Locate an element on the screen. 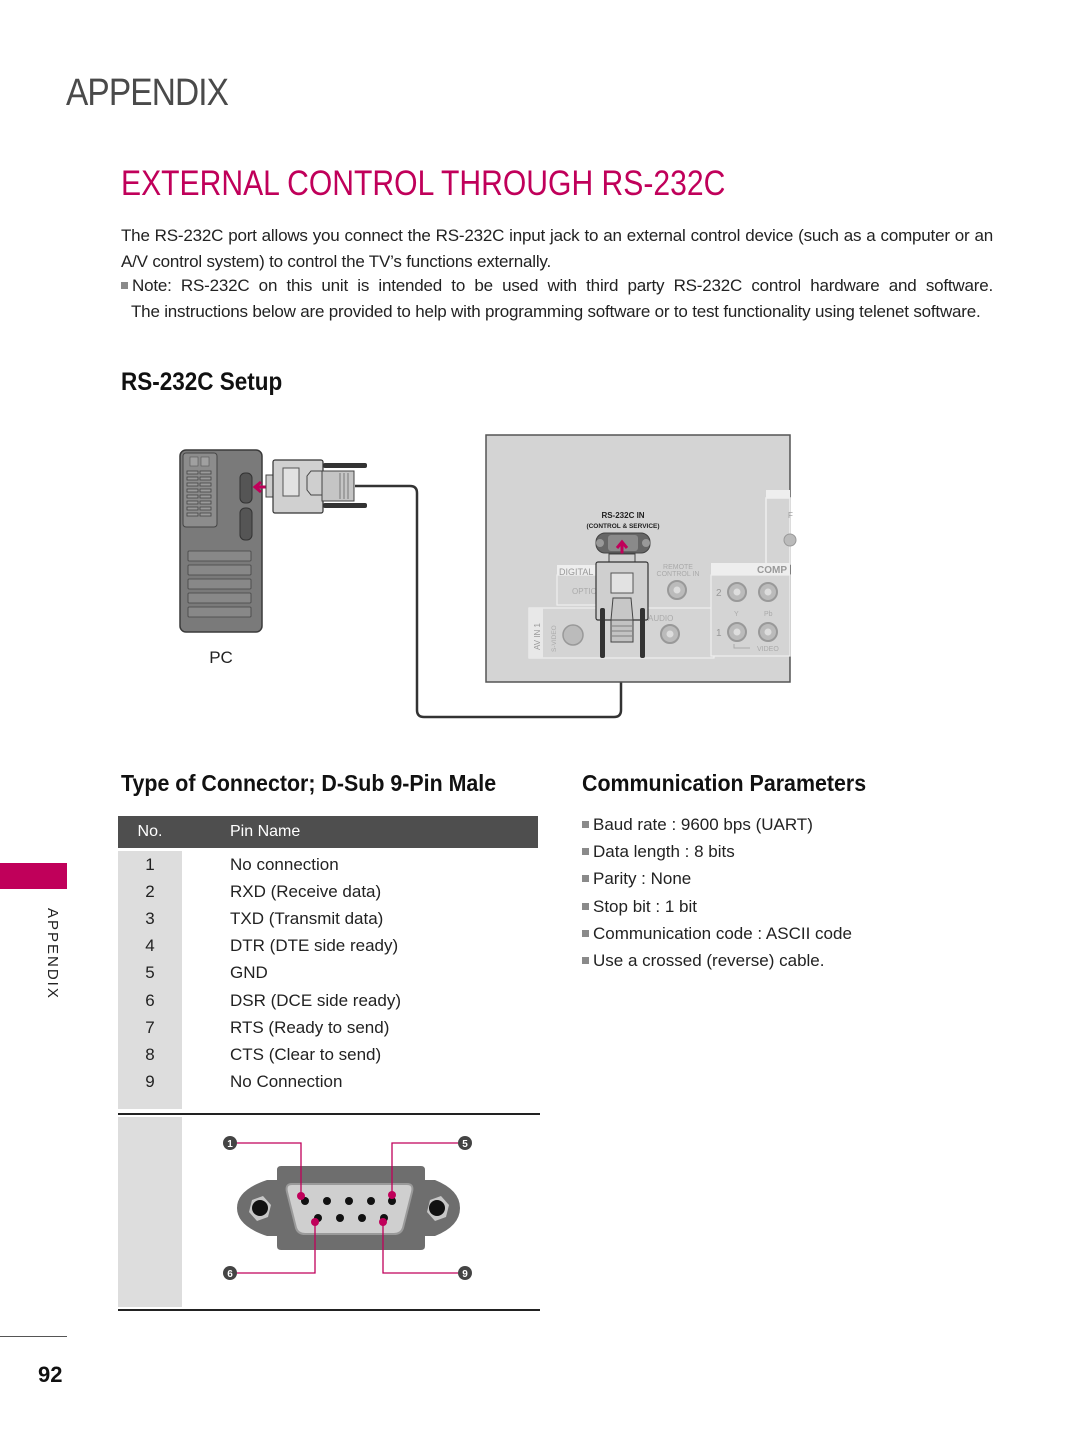  pin-number: 7 is located at coordinates (150, 1027).